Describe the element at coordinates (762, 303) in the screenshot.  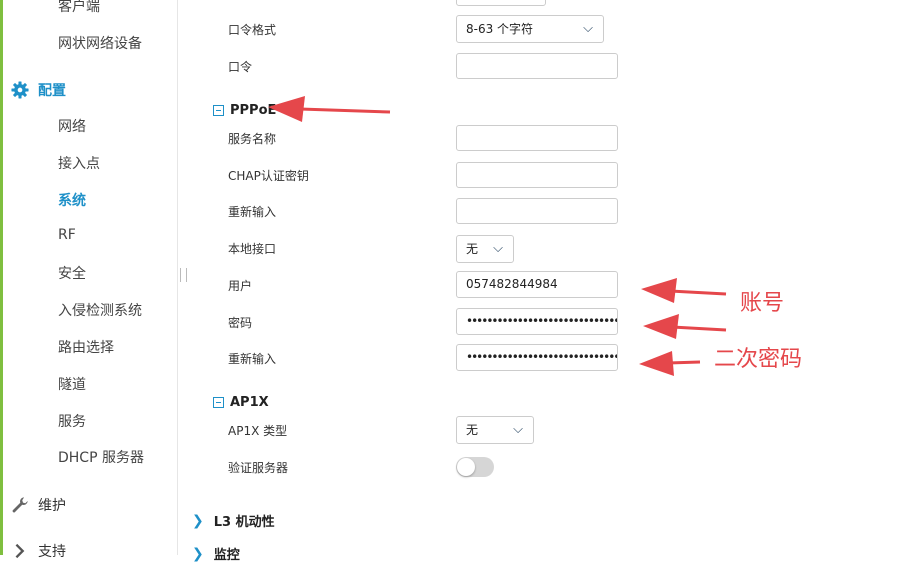
I see `annotation-account-text: 账号` at that location.